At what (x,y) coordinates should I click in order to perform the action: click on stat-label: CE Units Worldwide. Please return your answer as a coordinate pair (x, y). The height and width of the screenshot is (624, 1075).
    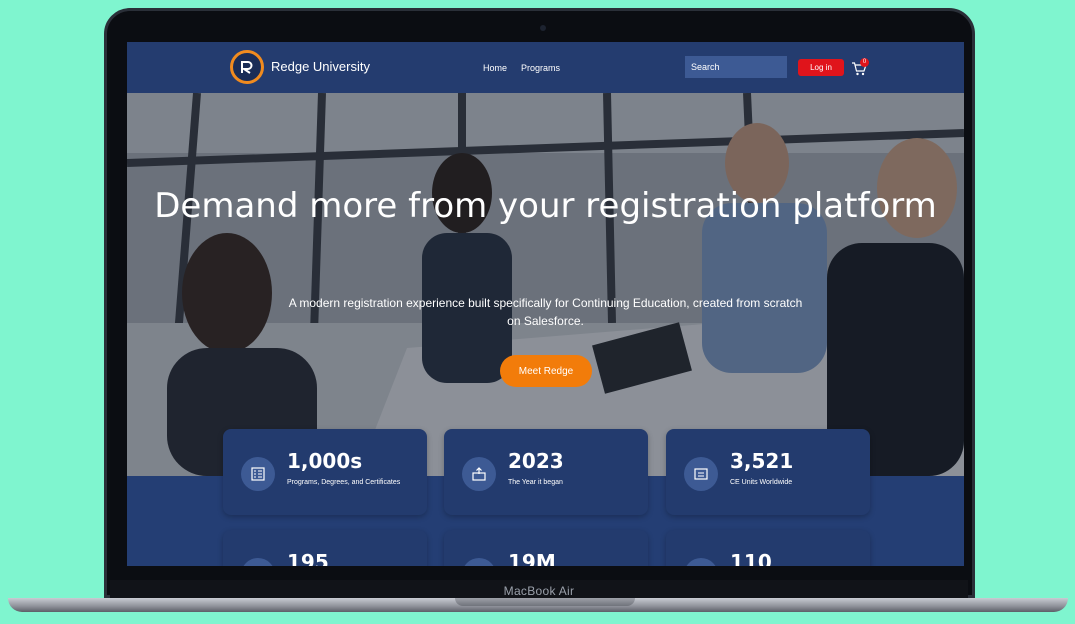
    Looking at the image, I should click on (761, 482).